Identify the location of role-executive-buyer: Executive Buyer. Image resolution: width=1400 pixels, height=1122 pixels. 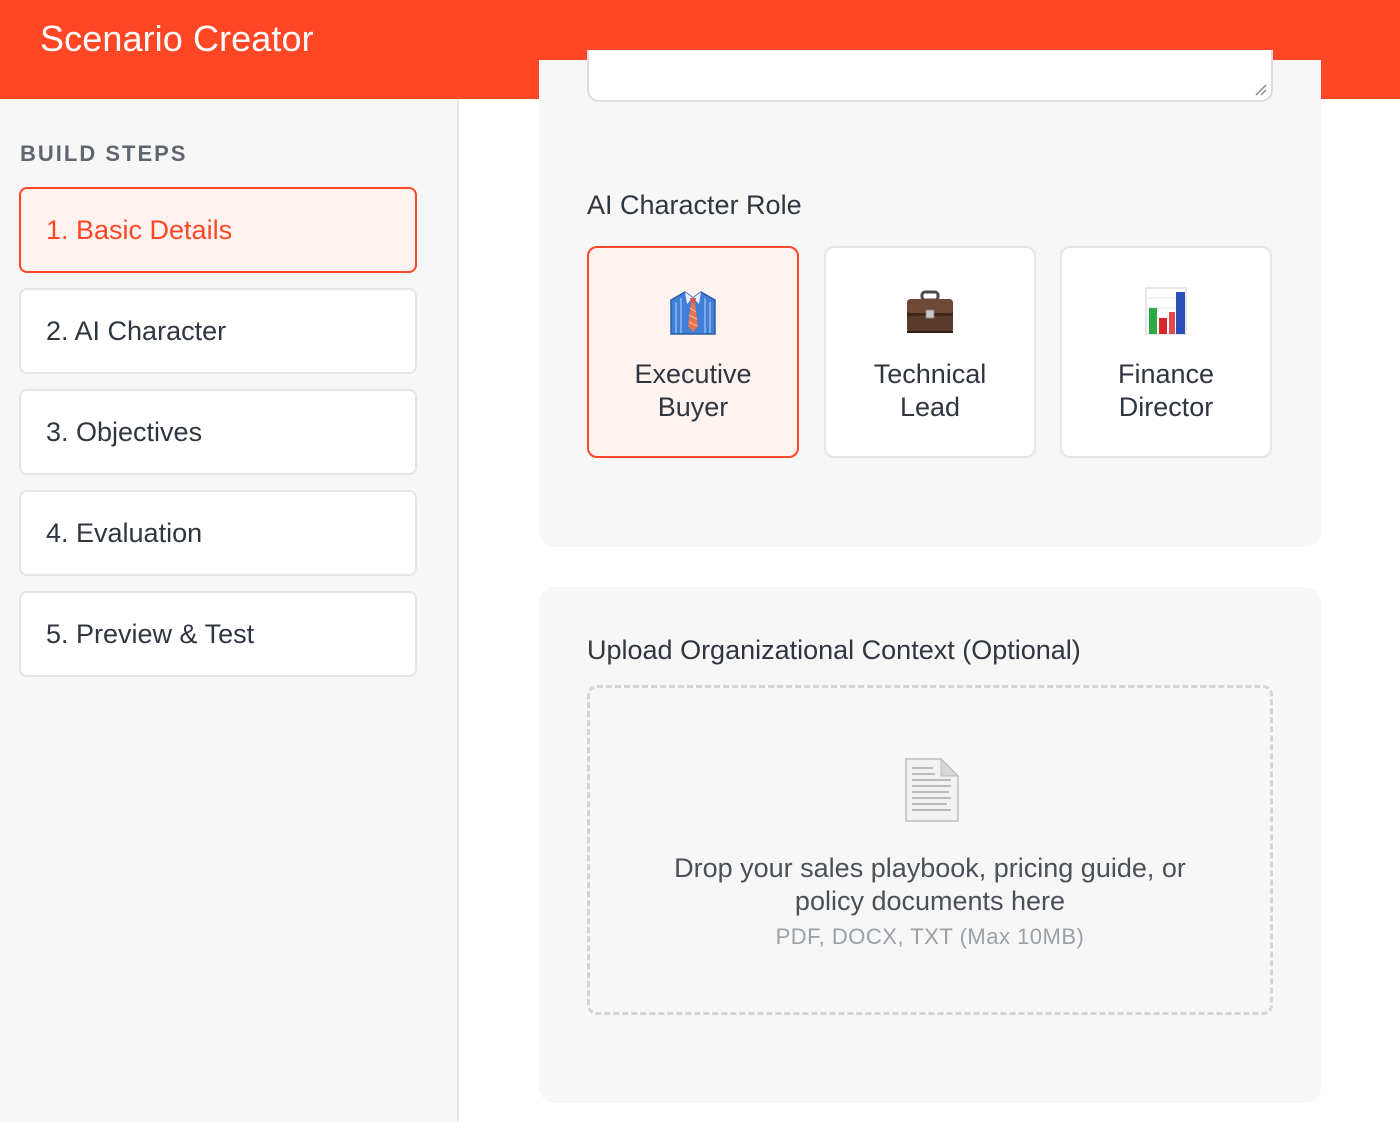
(693, 352).